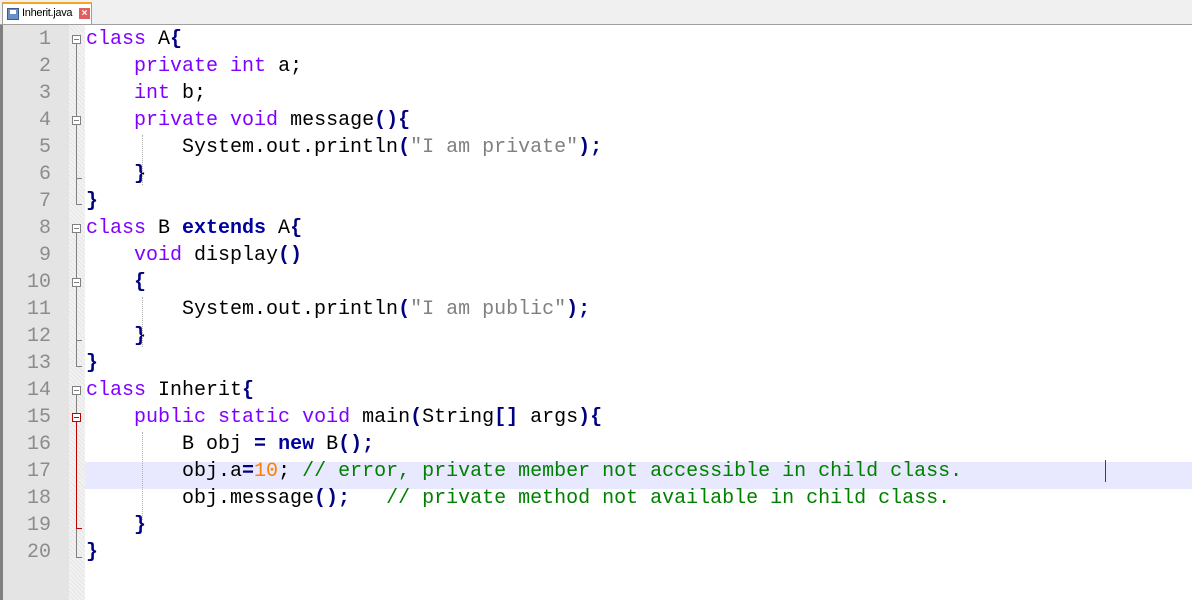 The width and height of the screenshot is (1192, 600). What do you see at coordinates (38, 444) in the screenshot?
I see `line-number: 16` at bounding box center [38, 444].